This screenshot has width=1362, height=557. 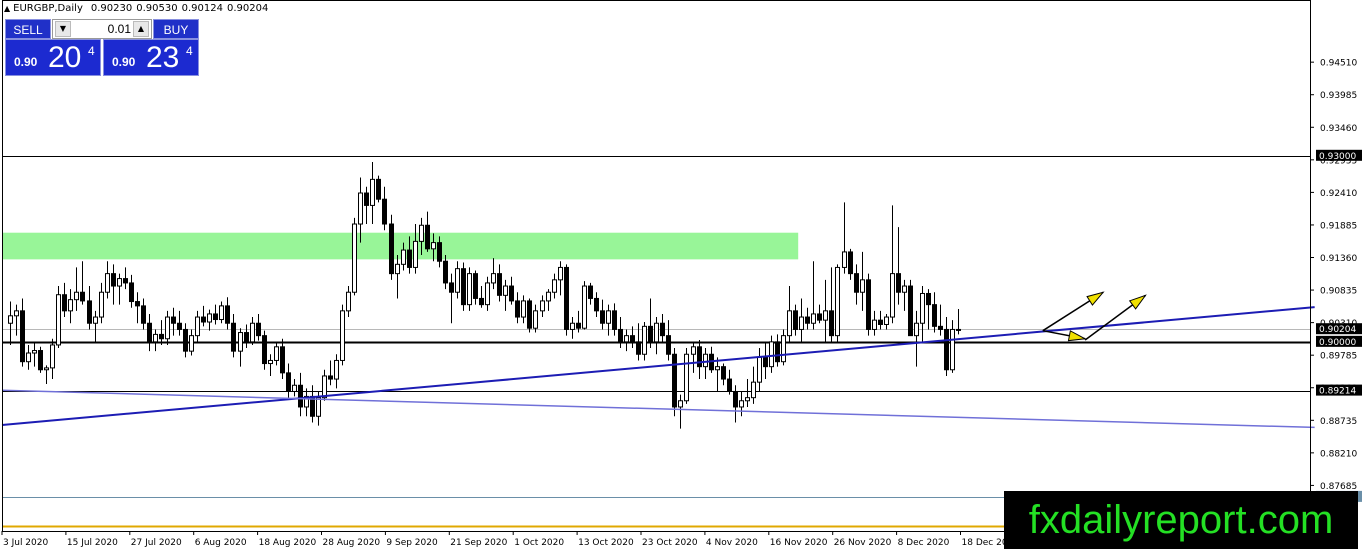 I want to click on buy-price-big: 23, so click(x=163, y=57).